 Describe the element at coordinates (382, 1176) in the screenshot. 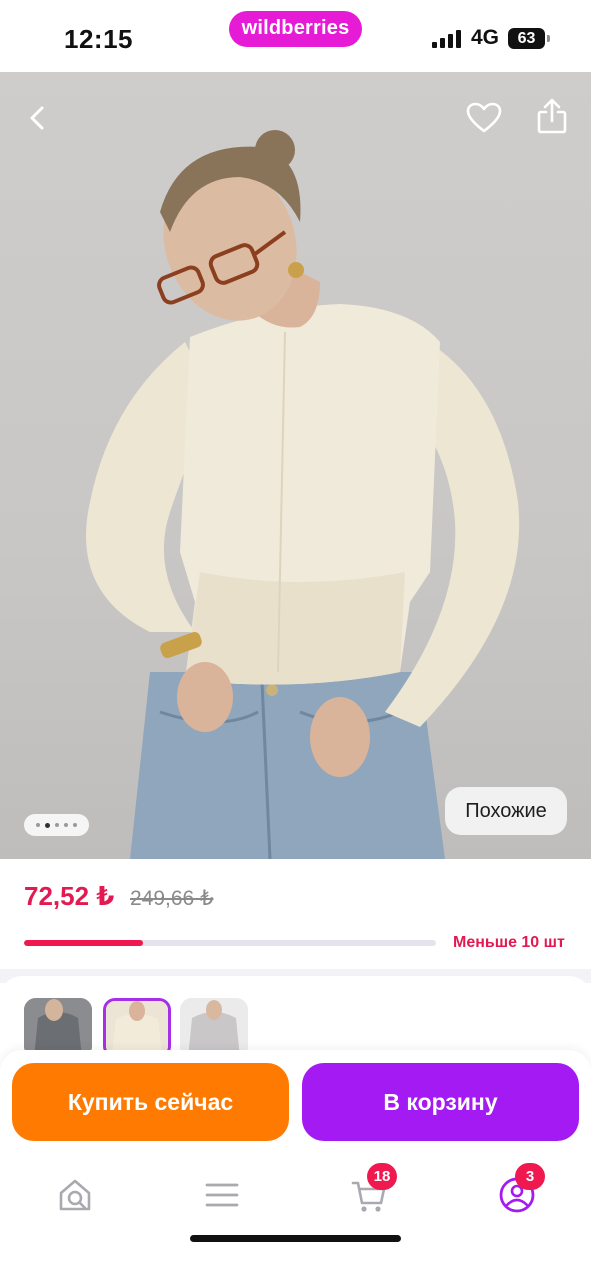

I see `cart-count-badge: 18` at that location.